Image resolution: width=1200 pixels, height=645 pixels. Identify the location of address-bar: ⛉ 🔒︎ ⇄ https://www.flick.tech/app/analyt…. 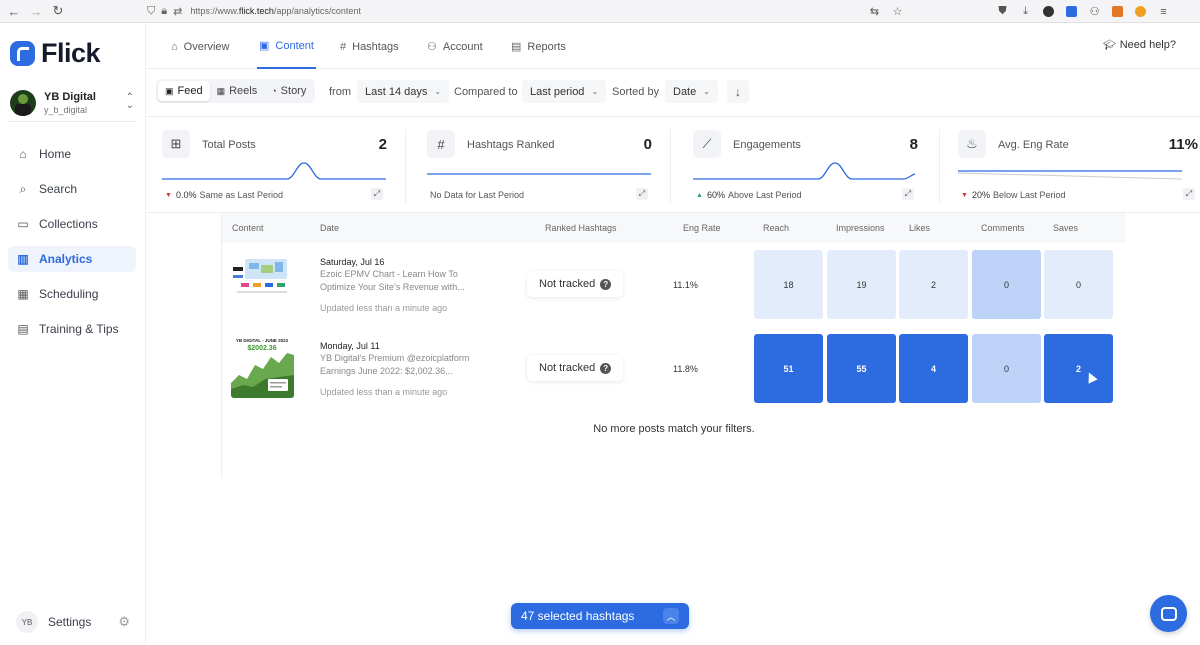
(254, 11).